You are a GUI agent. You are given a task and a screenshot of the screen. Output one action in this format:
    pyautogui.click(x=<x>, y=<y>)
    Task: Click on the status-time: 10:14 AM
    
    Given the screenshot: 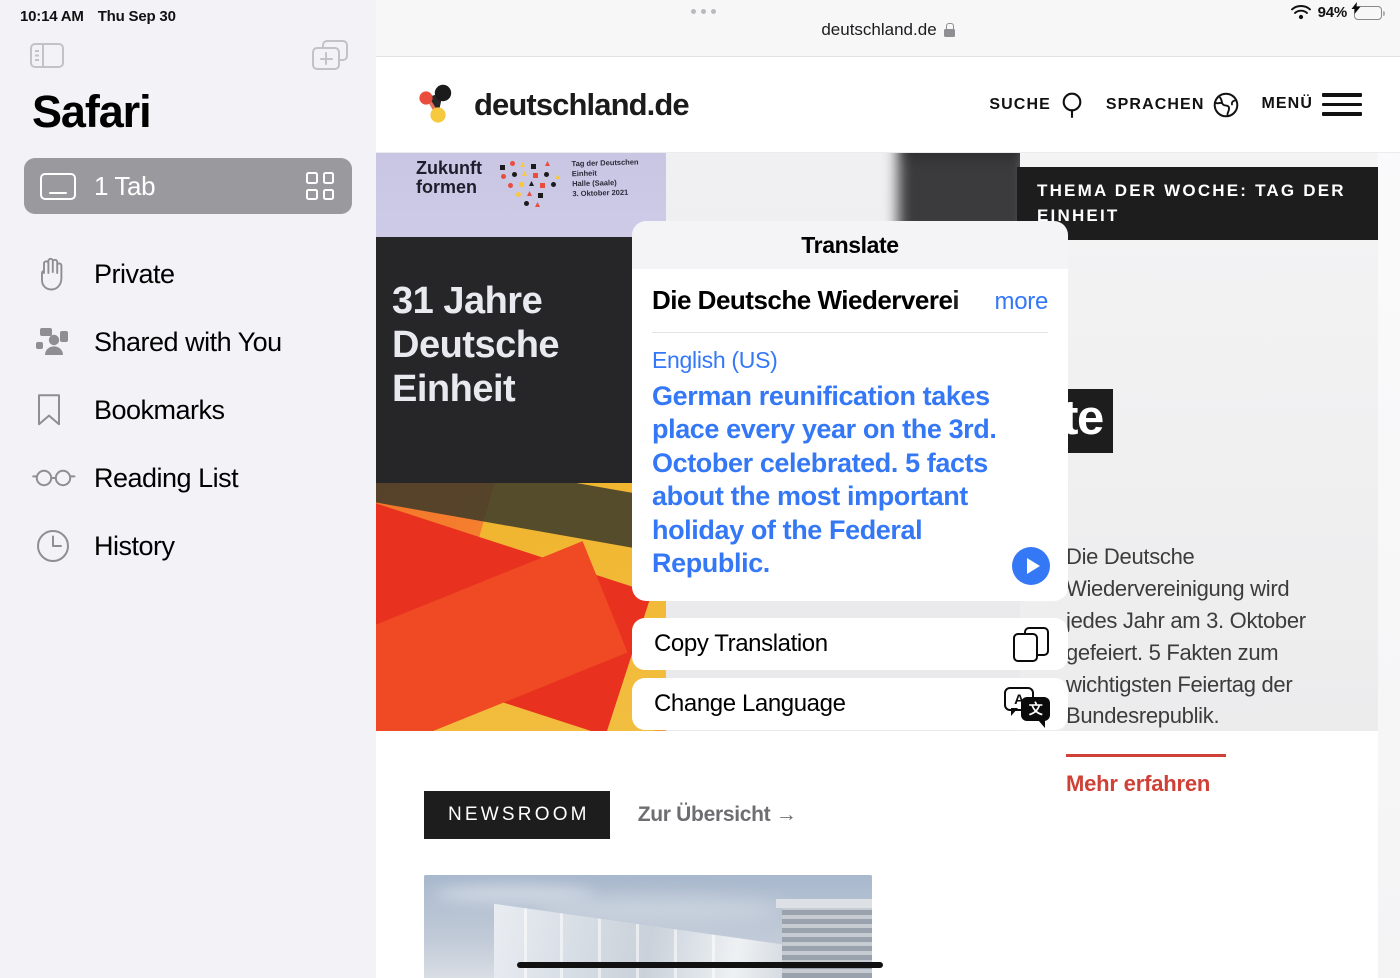 What is the action you would take?
    pyautogui.click(x=52, y=16)
    